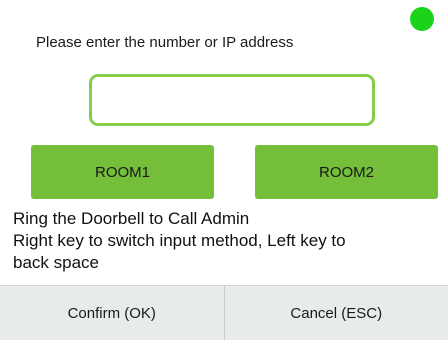 This screenshot has height=340, width=448. What do you see at coordinates (422, 19) in the screenshot?
I see `status-indicator-icon` at bounding box center [422, 19].